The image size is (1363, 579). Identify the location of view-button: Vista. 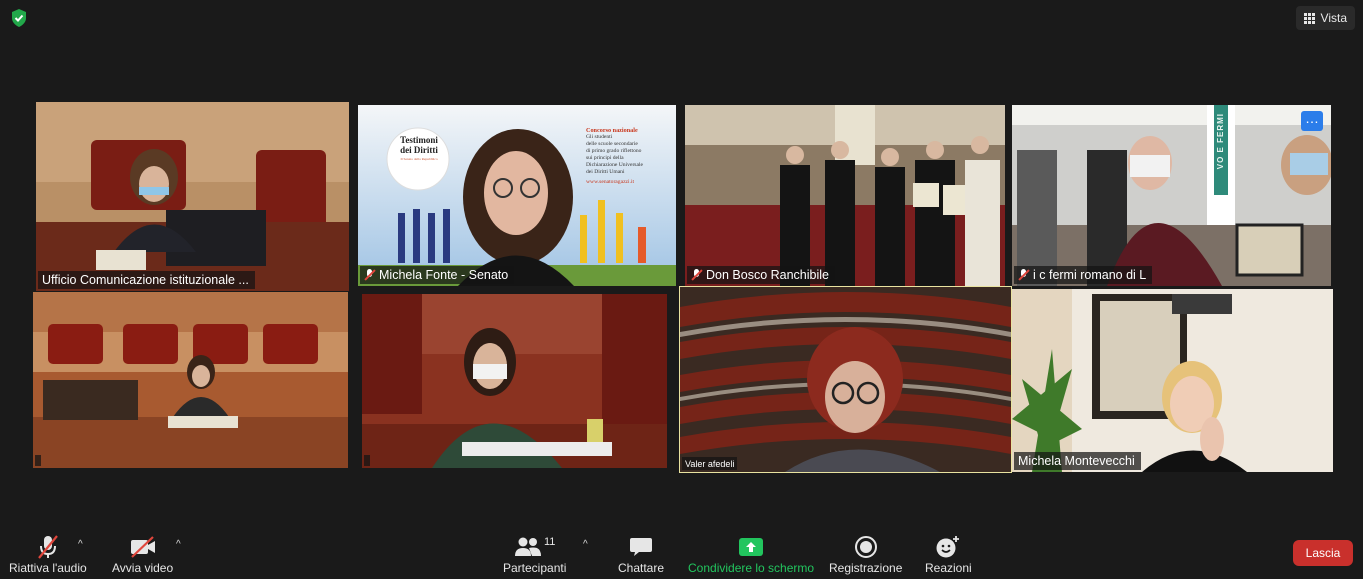
(1325, 18).